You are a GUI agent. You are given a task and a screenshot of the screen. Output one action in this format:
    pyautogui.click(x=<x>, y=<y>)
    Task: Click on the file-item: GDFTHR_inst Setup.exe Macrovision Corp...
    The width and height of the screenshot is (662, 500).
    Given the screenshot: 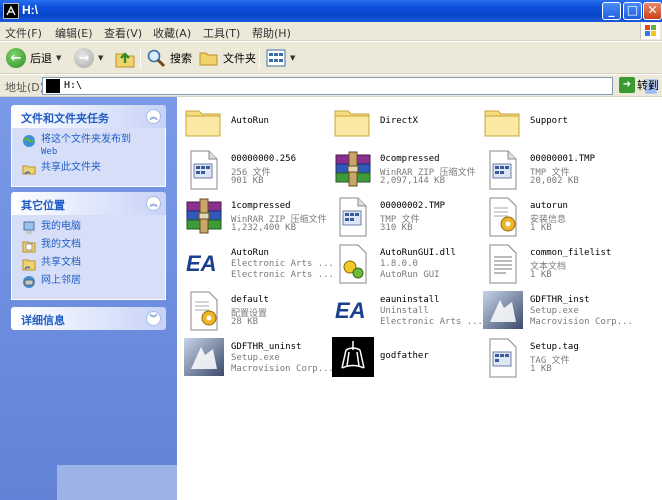 What is the action you would take?
    pyautogui.click(x=557, y=311)
    